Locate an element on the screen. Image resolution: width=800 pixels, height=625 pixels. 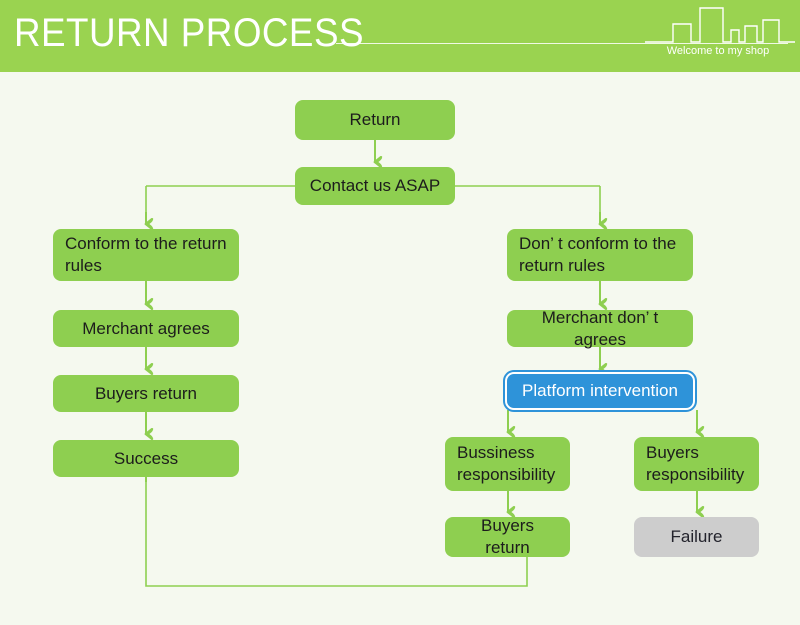
node-buyers-responsibility-label: Buyers responsibility is located at coordinates (695, 463).